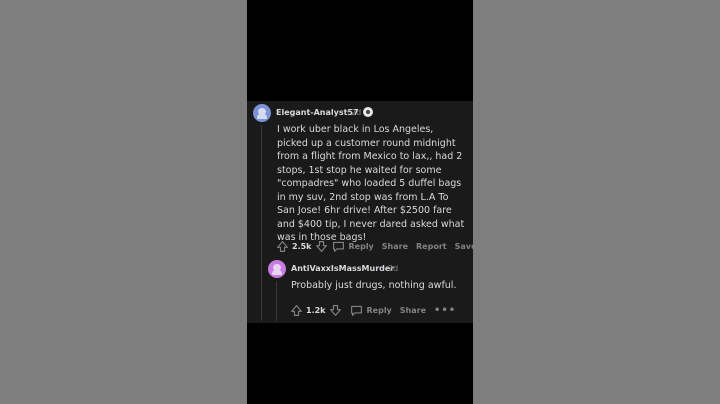 This screenshot has width=720, height=404. Describe the element at coordinates (431, 246) in the screenshot. I see `report-button: Report` at that location.